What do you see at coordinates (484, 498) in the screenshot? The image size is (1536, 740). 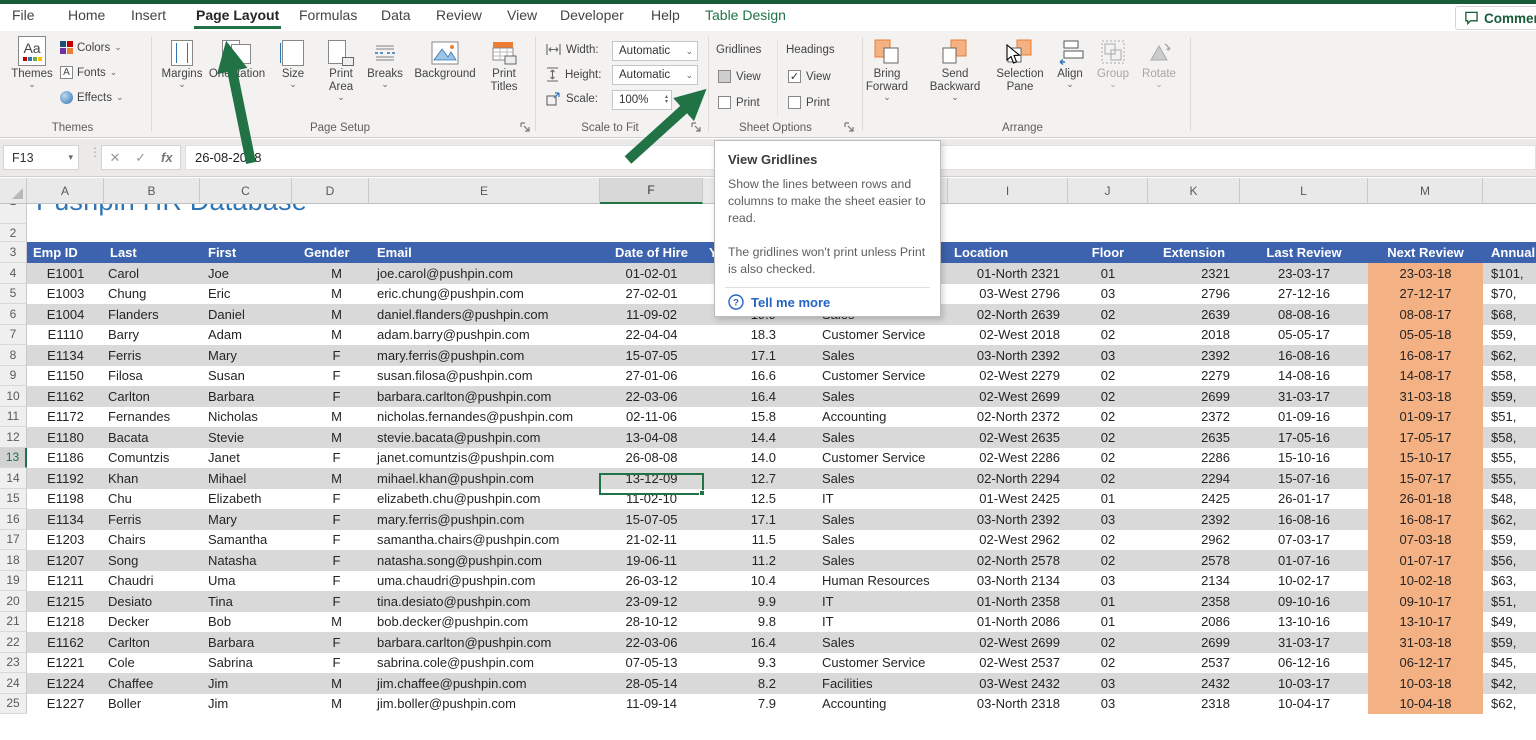 I see `cell: elizabeth.chu@pushpin.com` at bounding box center [484, 498].